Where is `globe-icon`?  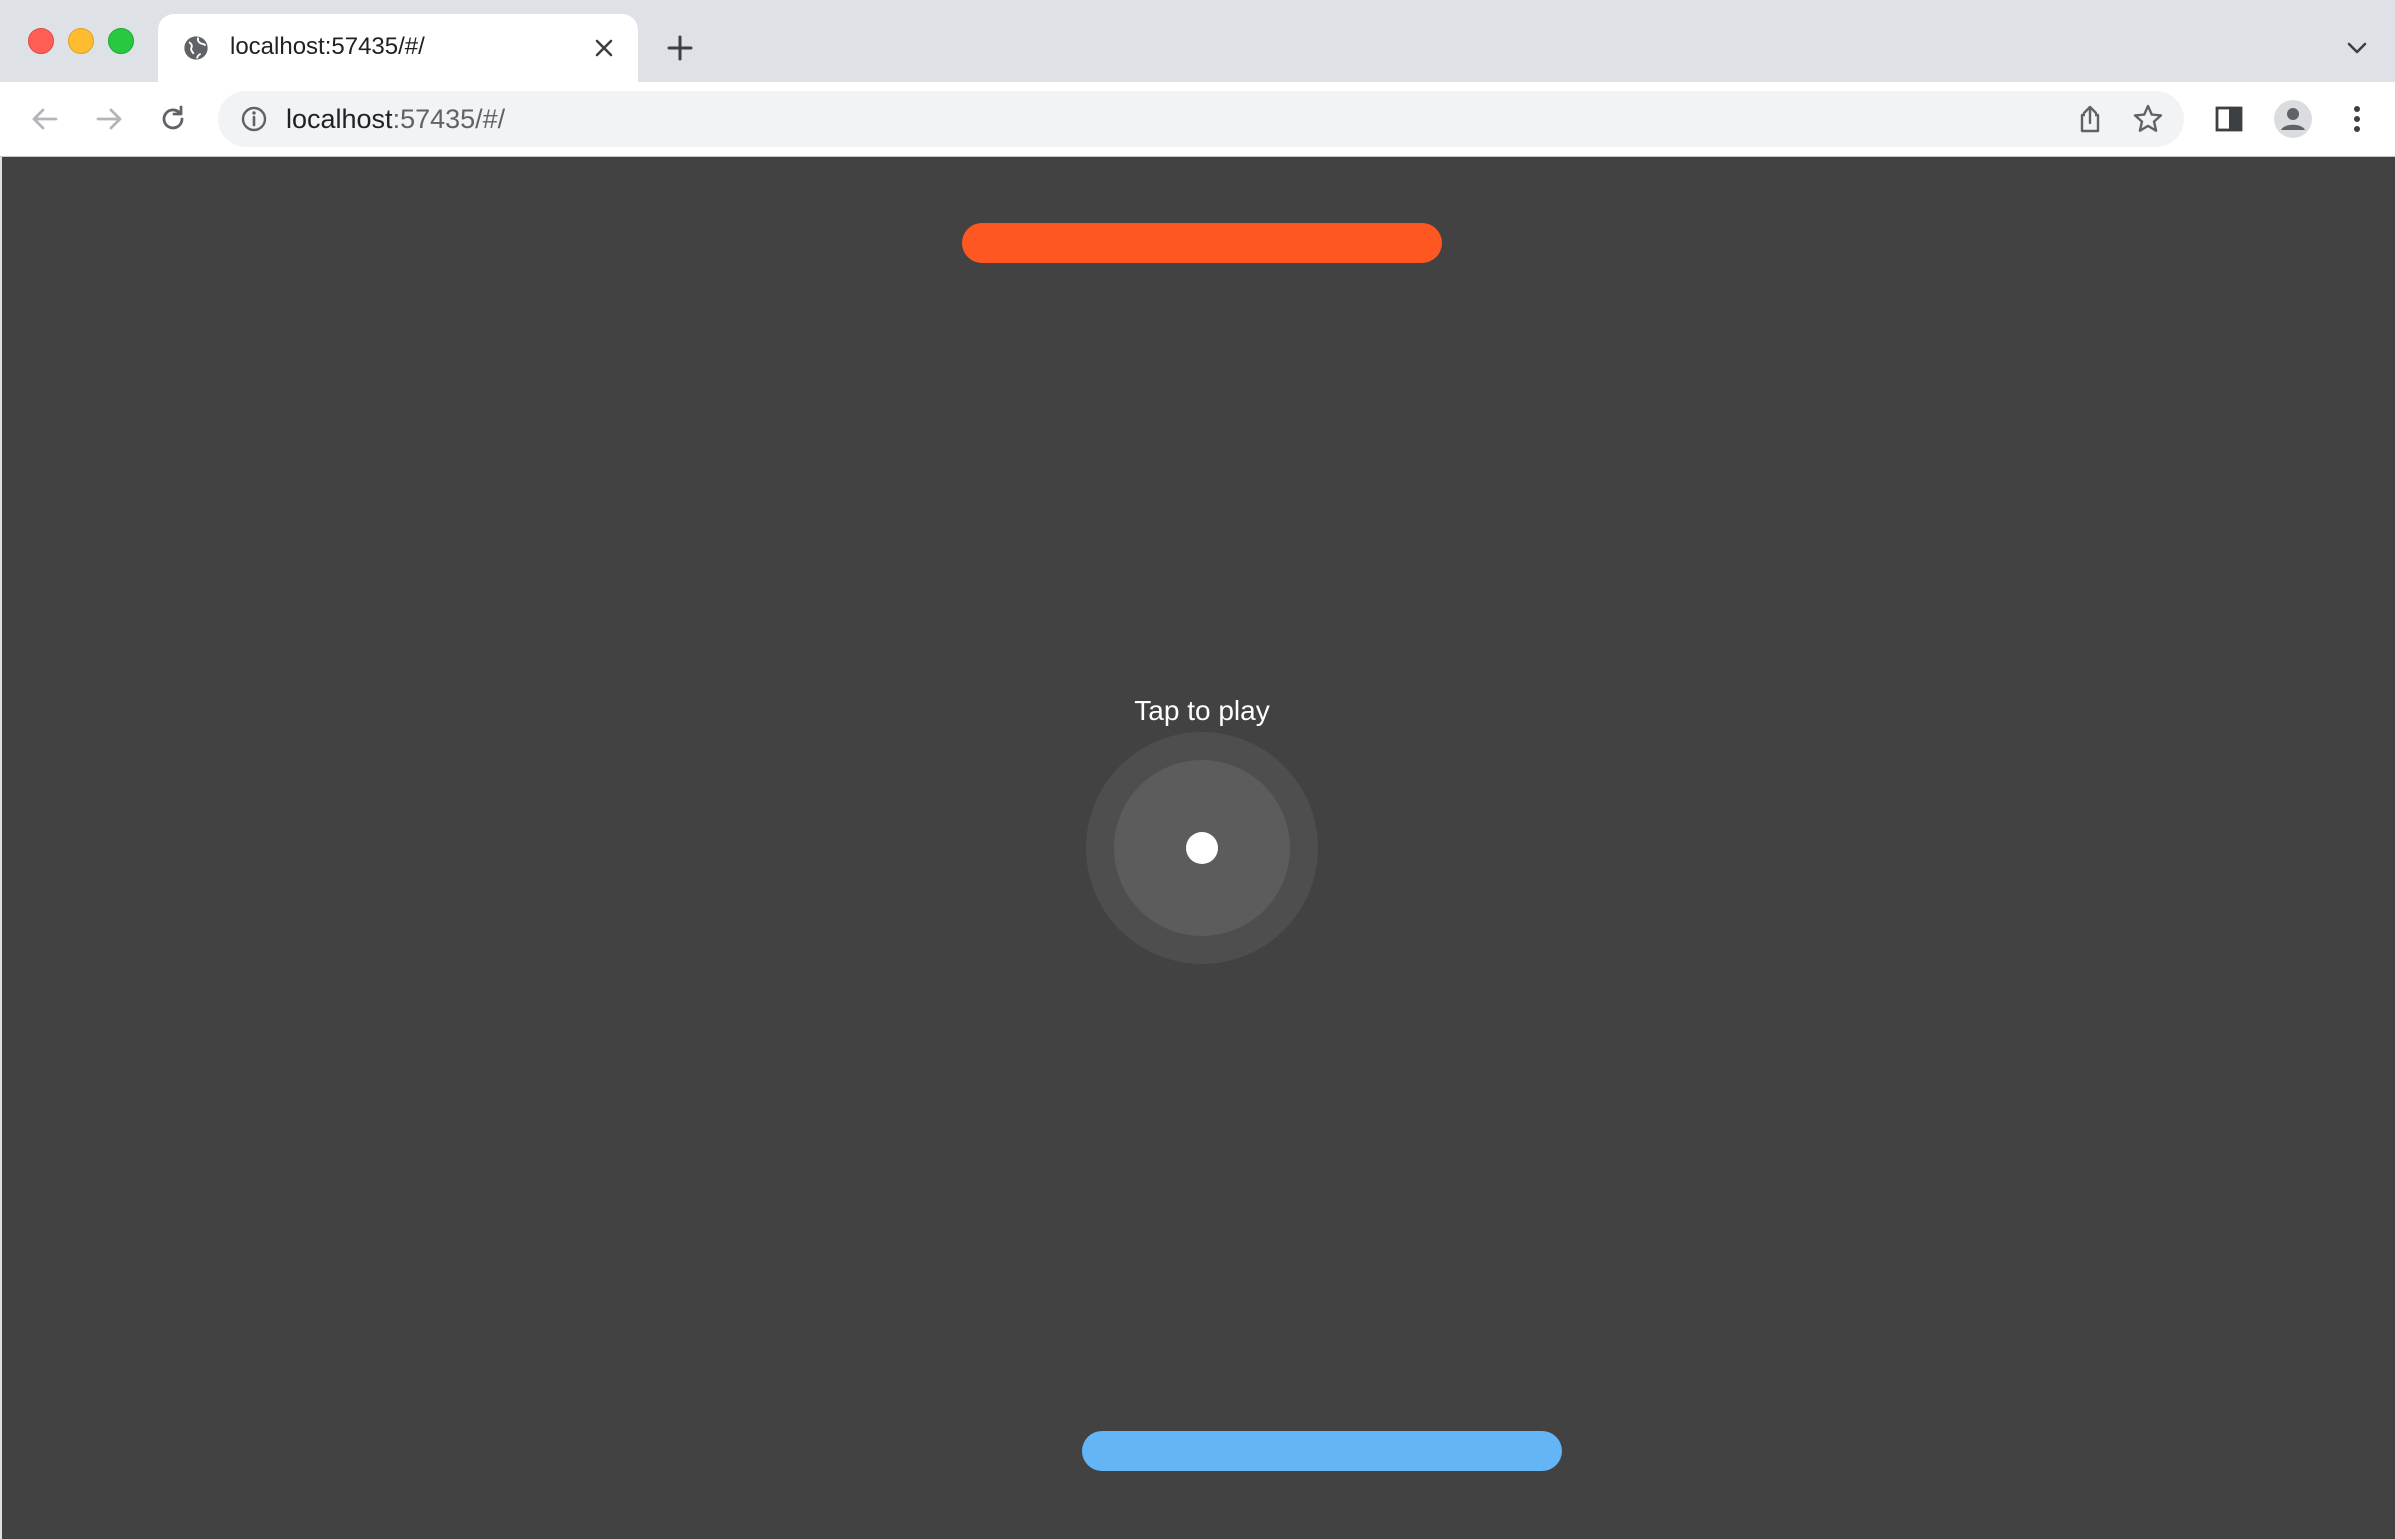 globe-icon is located at coordinates (196, 48).